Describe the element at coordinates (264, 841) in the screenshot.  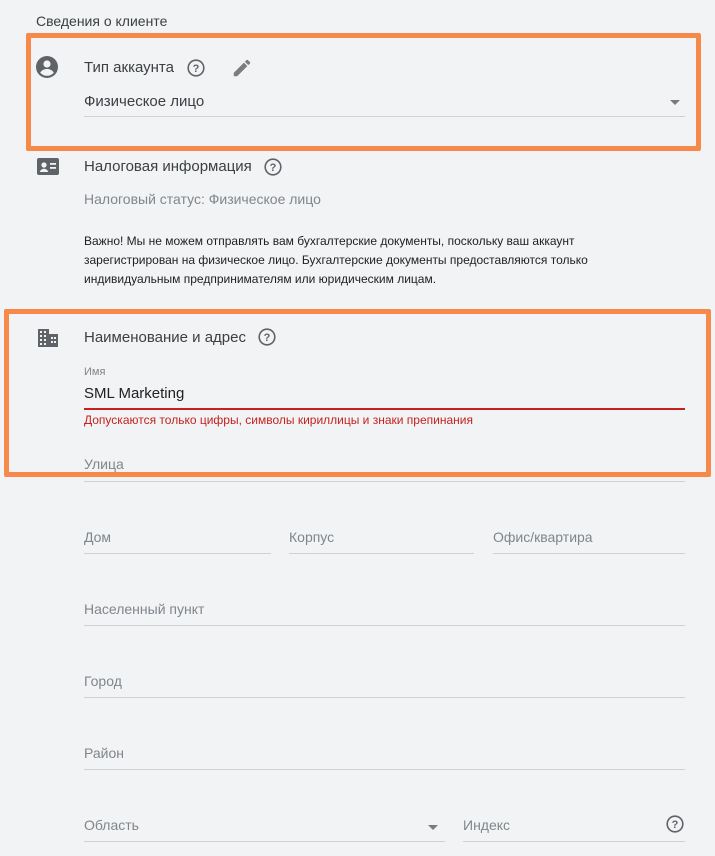
I see `region-underline` at that location.